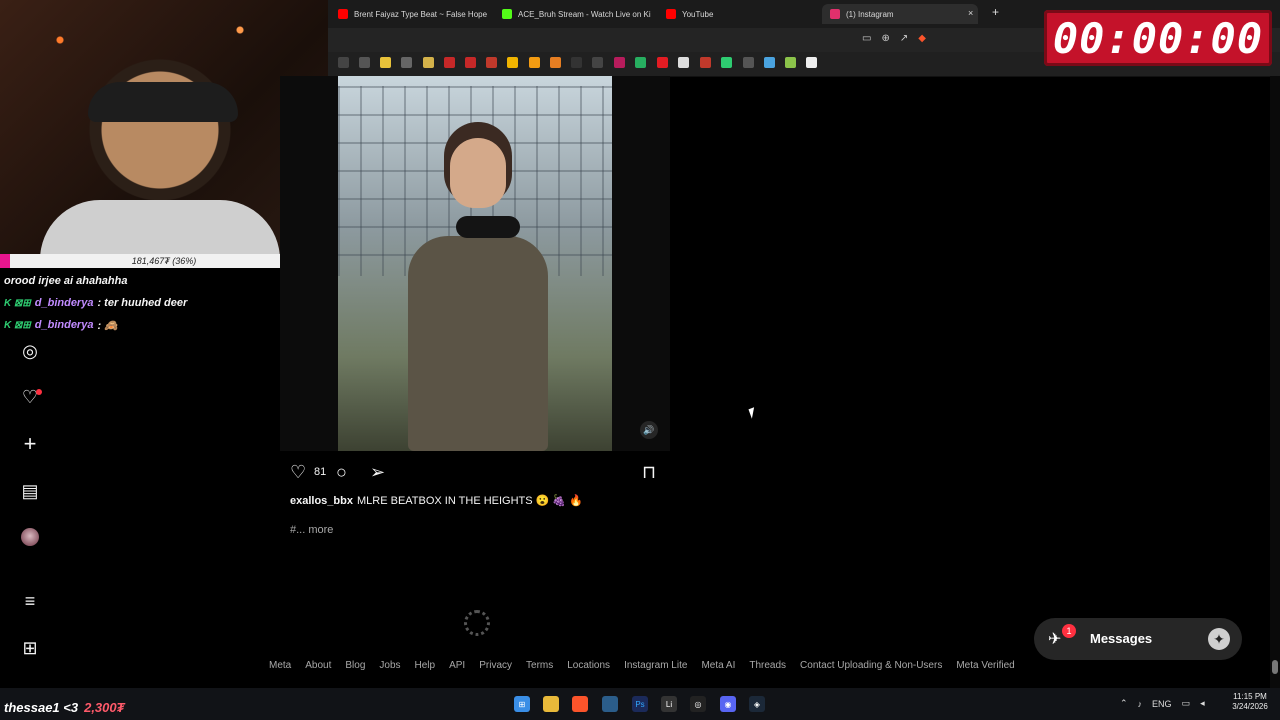  Describe the element at coordinates (588, 665) in the screenshot. I see `footer-link: Locations` at that location.